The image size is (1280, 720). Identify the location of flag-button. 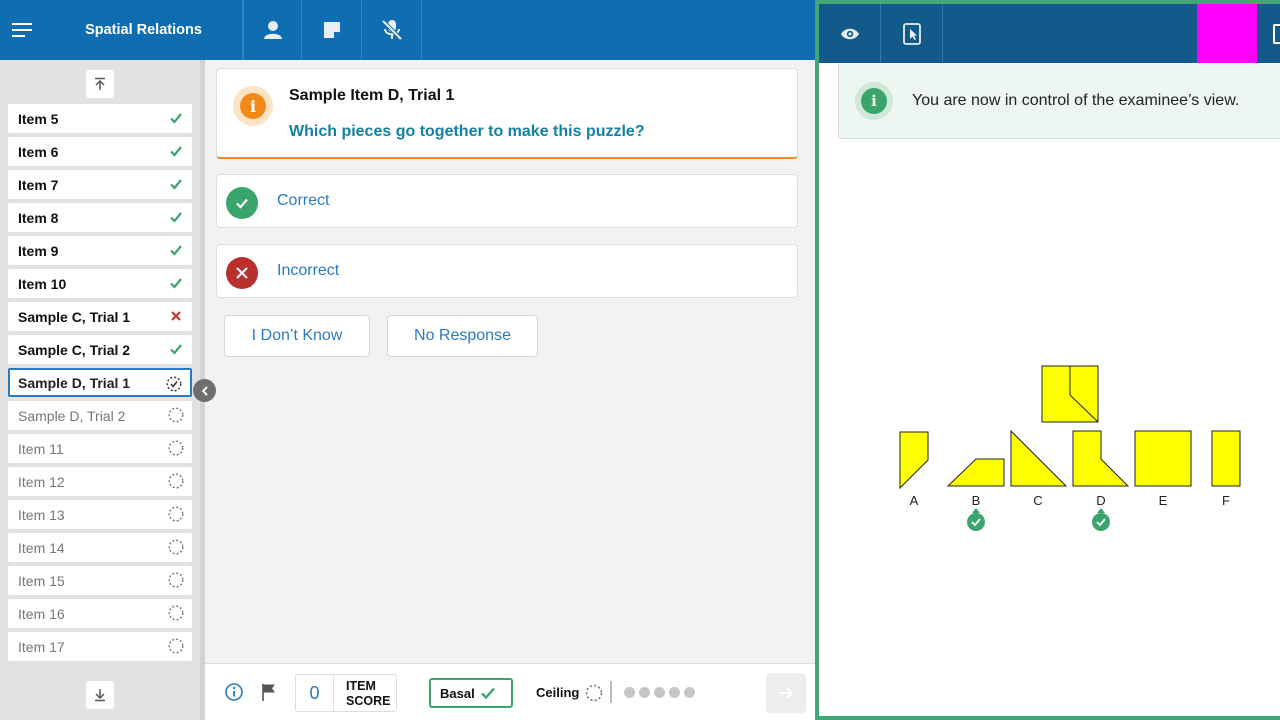
(269, 694).